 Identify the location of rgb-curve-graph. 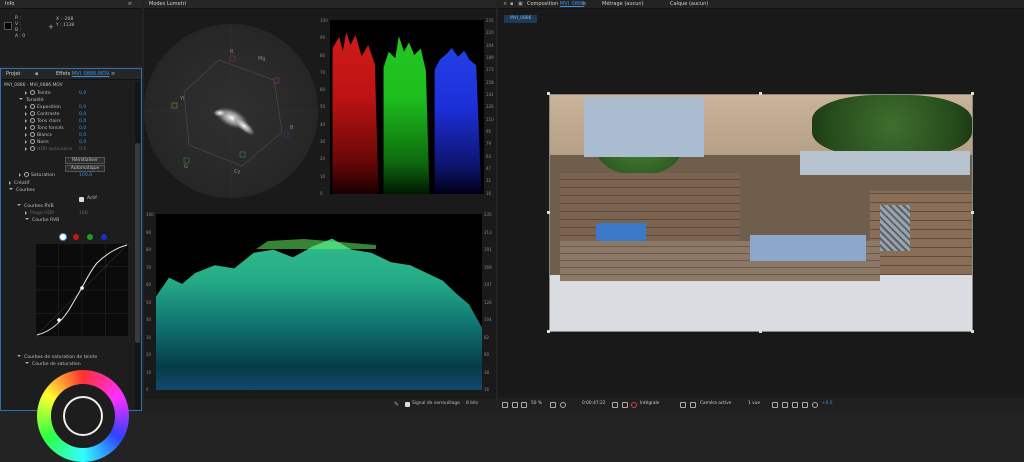
(82, 290).